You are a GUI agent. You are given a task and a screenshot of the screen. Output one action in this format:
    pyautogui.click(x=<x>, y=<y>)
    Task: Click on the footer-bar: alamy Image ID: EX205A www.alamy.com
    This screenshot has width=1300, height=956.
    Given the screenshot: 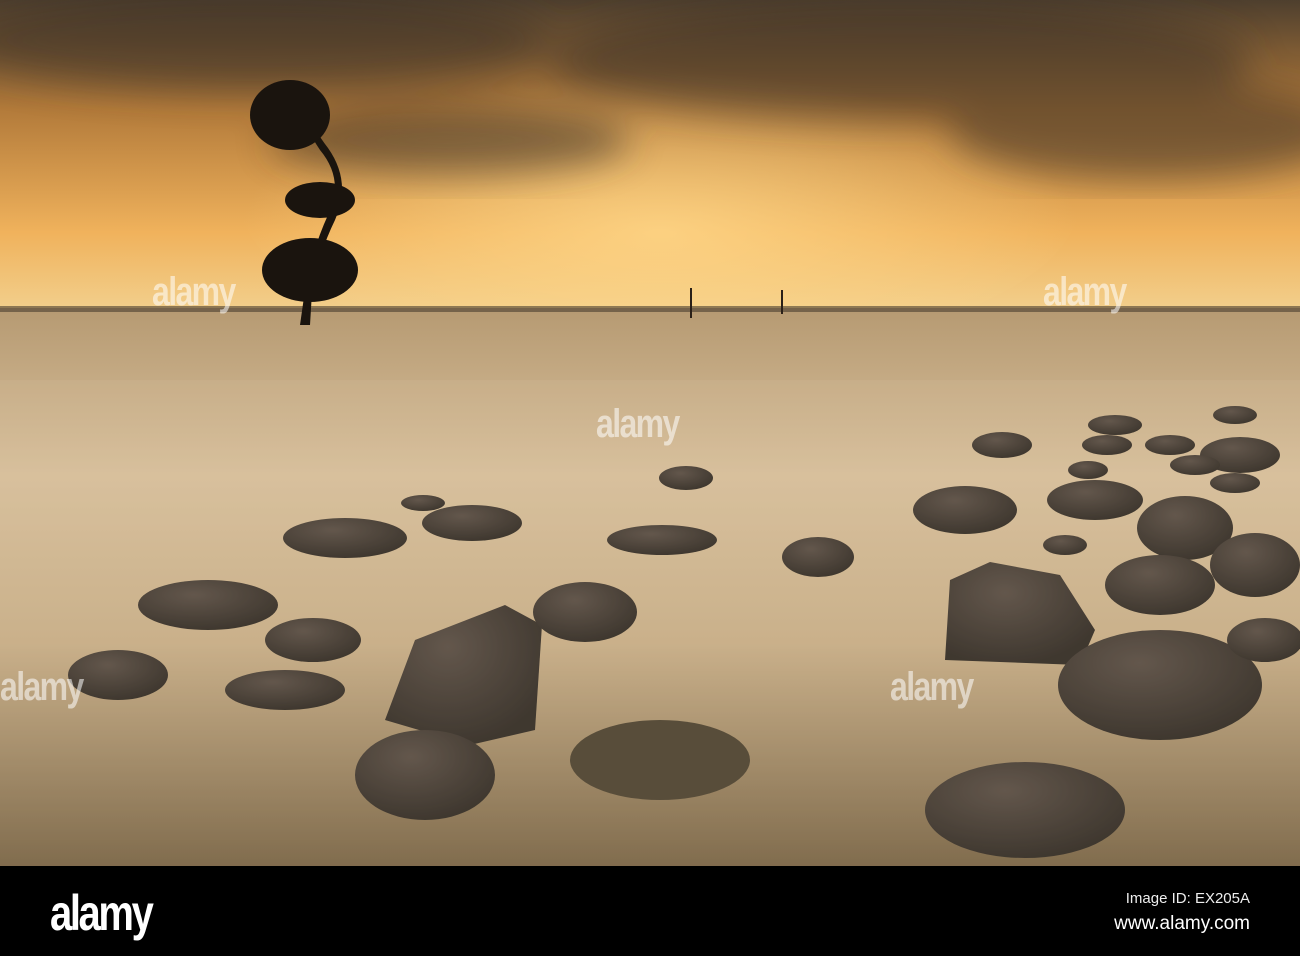 What is the action you would take?
    pyautogui.click(x=650, y=911)
    